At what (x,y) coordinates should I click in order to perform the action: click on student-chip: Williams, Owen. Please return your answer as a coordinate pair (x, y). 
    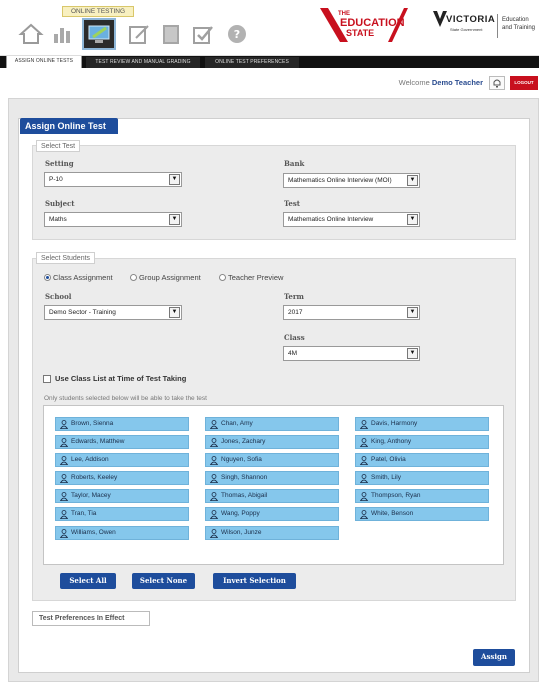
    Looking at the image, I should click on (122, 533).